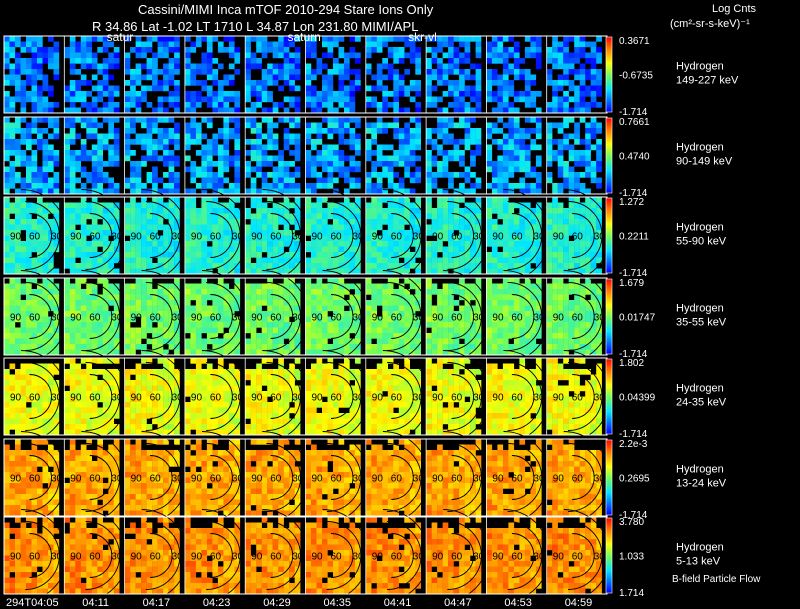 The height and width of the screenshot is (609, 800). What do you see at coordinates (517, 237) in the screenshot?
I see `pitch-angle-label: 60` at bounding box center [517, 237].